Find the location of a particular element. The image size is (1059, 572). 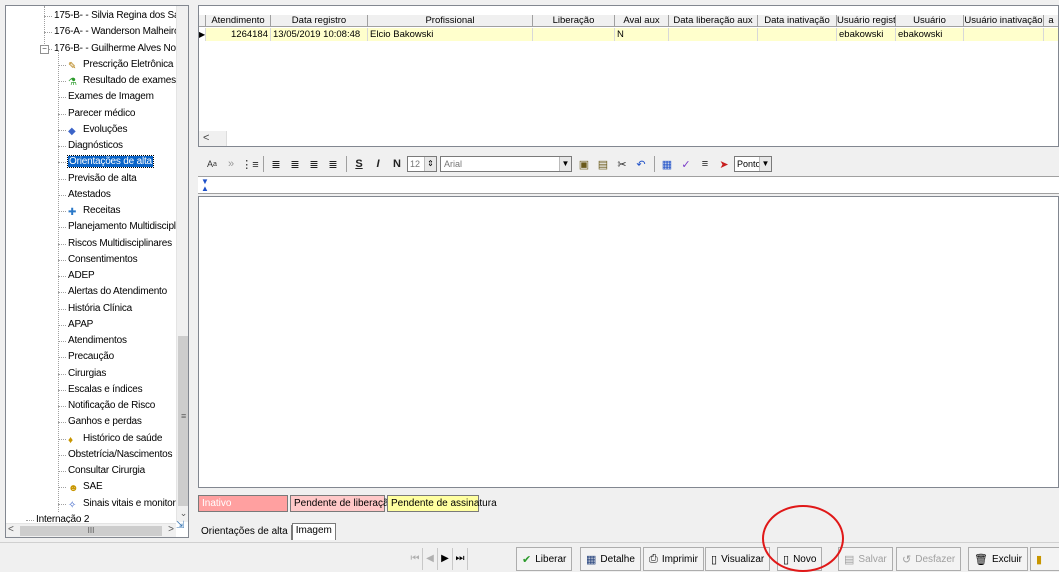

tree-item: Diagnósticos is located at coordinates (95, 146).